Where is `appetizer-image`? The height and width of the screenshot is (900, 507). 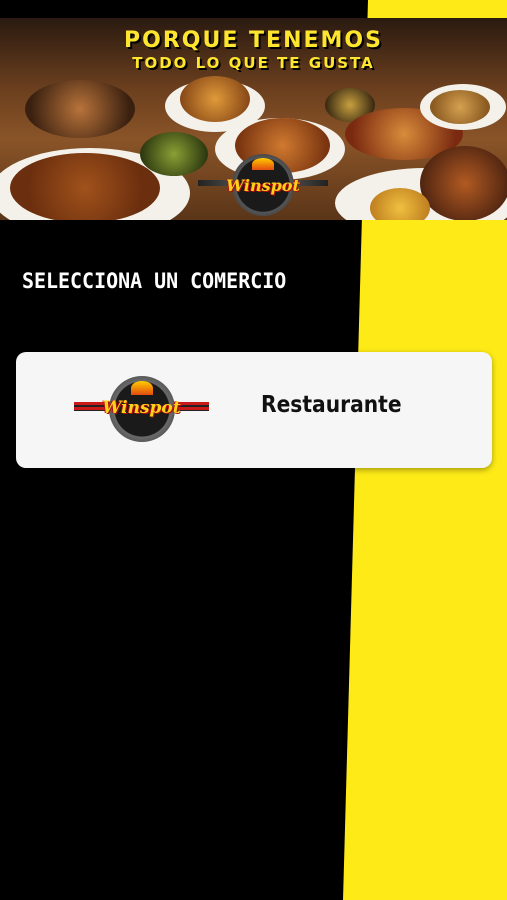
appetizer-image is located at coordinates (460, 107).